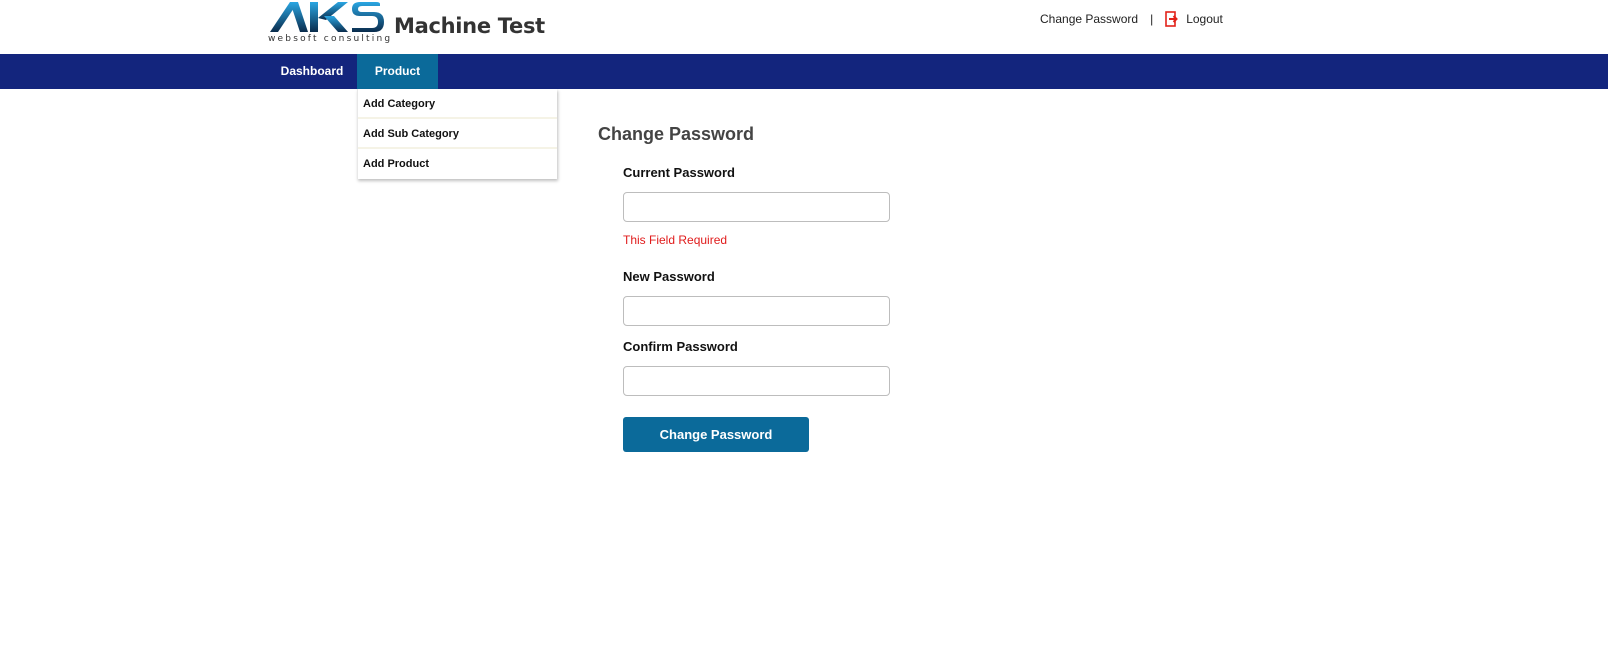 This screenshot has height=654, width=1608. I want to click on top-links: Change Password | Logout, so click(1131, 19).